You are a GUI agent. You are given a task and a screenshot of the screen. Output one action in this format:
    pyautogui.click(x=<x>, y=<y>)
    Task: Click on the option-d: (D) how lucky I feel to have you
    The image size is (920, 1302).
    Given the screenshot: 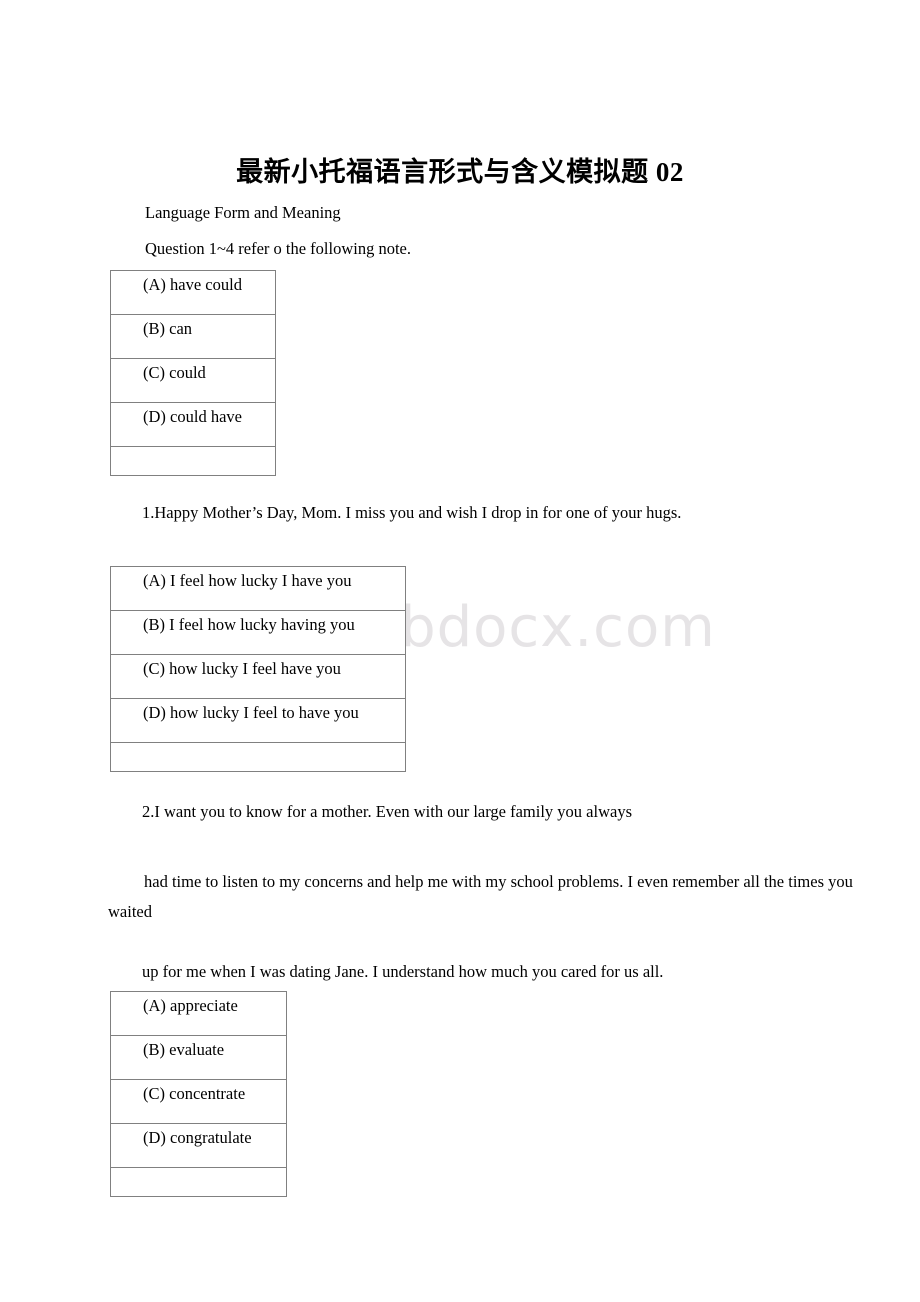 What is the action you would take?
    pyautogui.click(x=258, y=720)
    